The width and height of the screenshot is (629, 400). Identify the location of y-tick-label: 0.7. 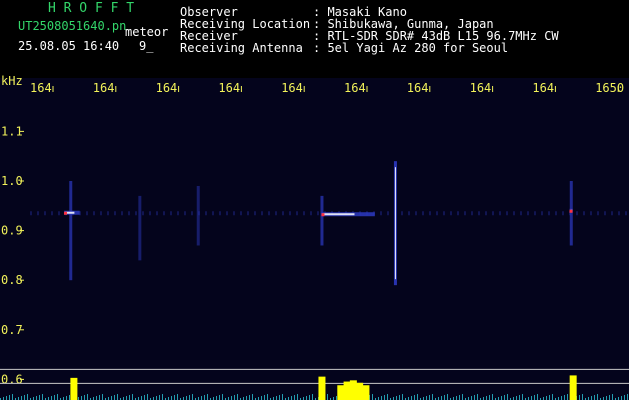
(12, 330).